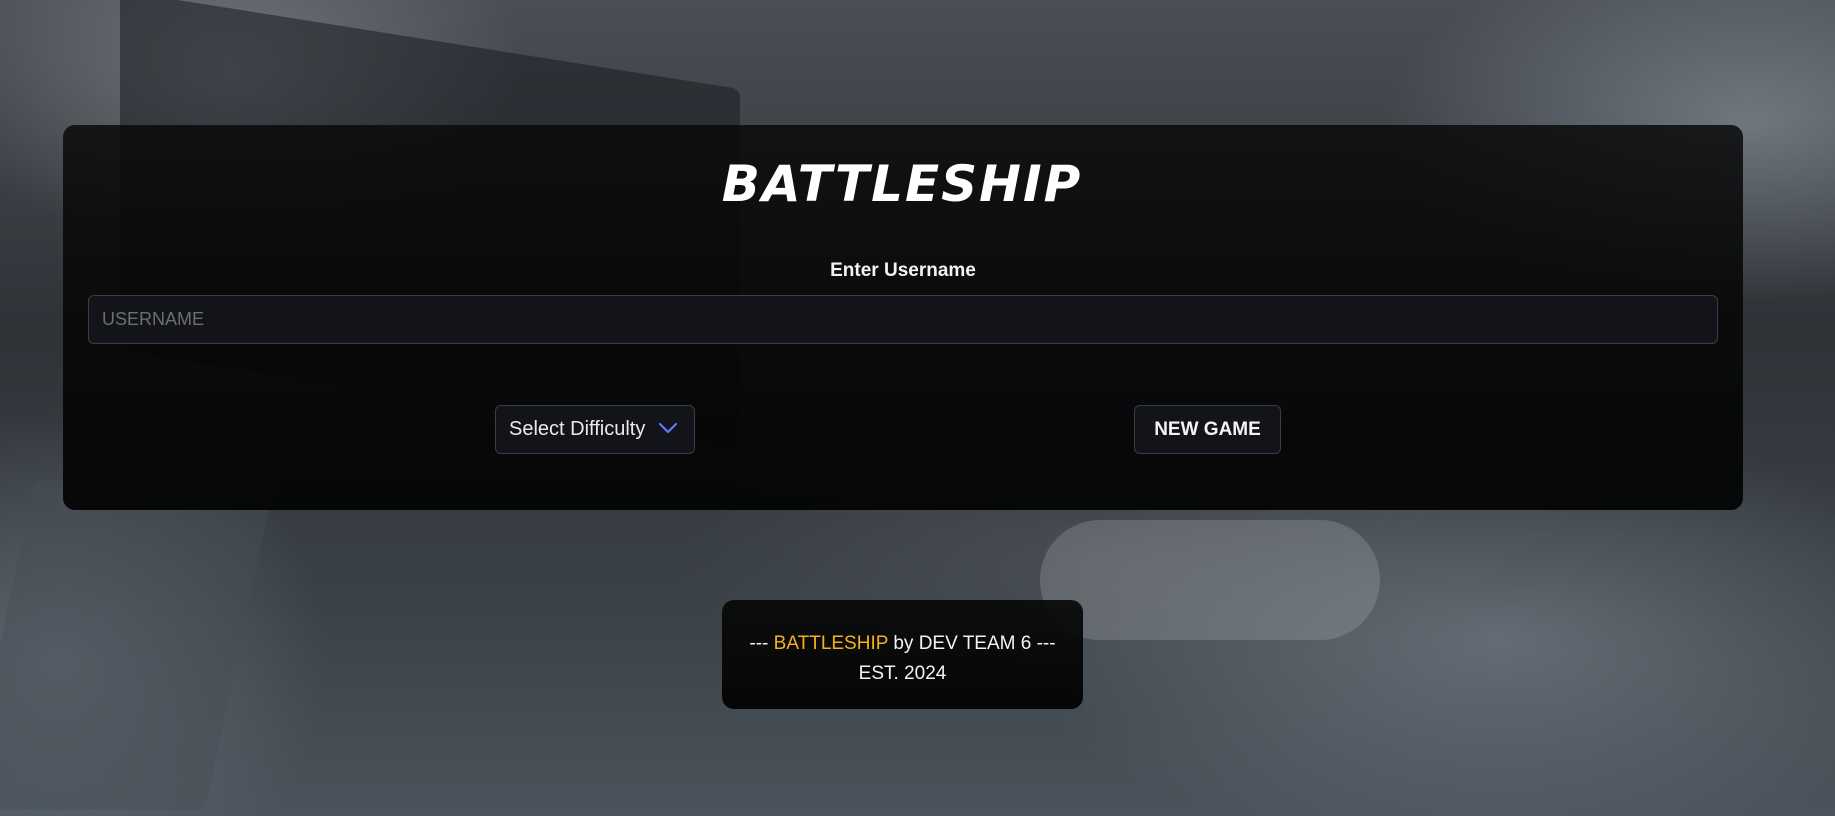 The width and height of the screenshot is (1835, 816). What do you see at coordinates (974, 643) in the screenshot?
I see `footer-by-text: by DEV TEAM 6 ---` at bounding box center [974, 643].